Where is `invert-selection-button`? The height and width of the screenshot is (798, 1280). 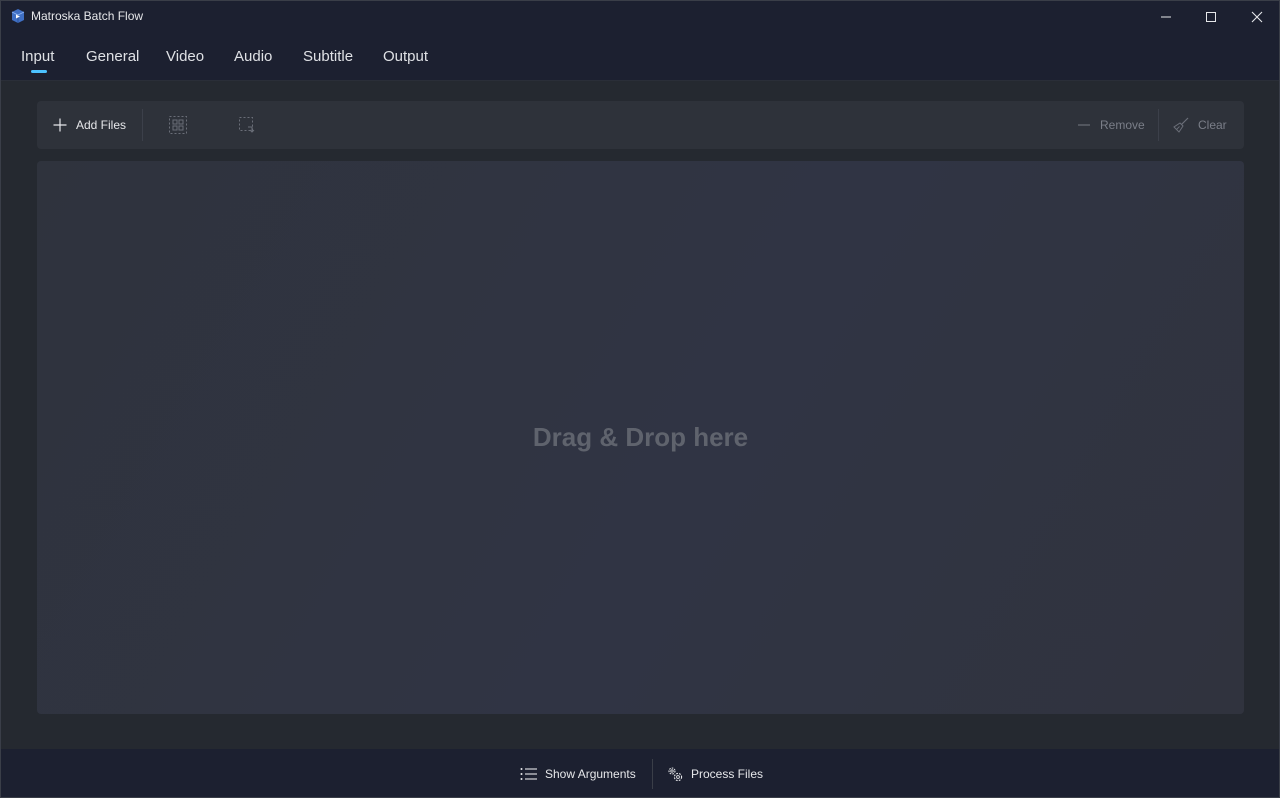
invert-selection-button is located at coordinates (247, 125).